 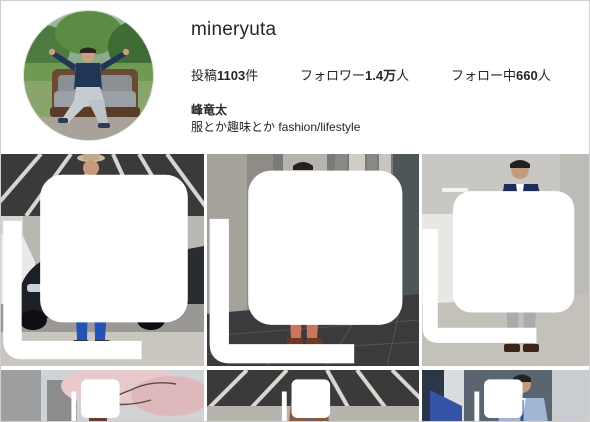 I want to click on avatar-photo, so click(x=88, y=75).